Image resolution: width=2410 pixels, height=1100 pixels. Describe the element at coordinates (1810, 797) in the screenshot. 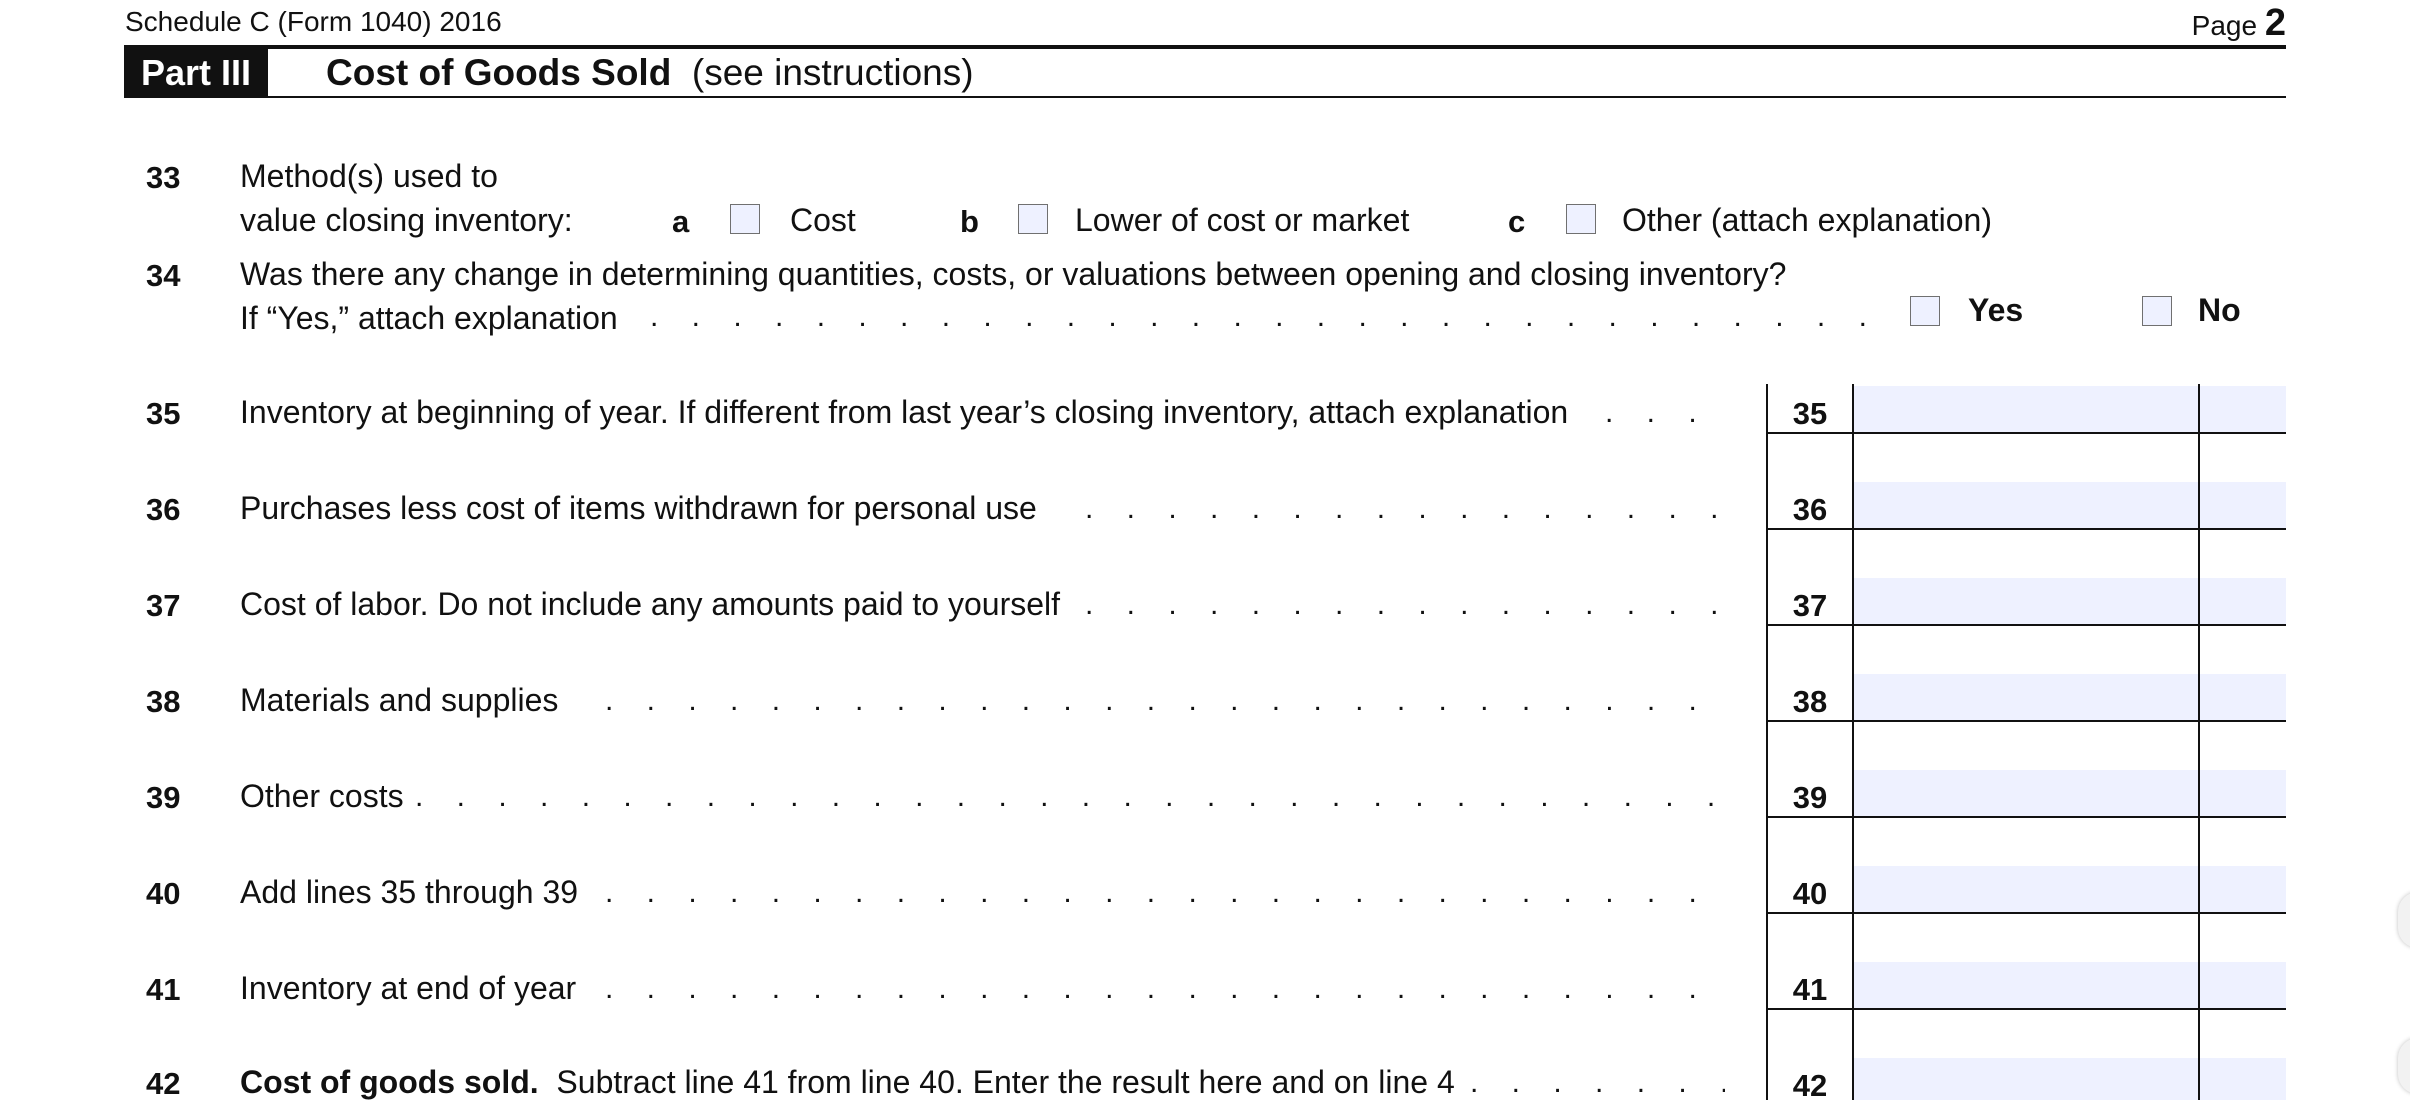

I see `box-number-39: 39` at that location.